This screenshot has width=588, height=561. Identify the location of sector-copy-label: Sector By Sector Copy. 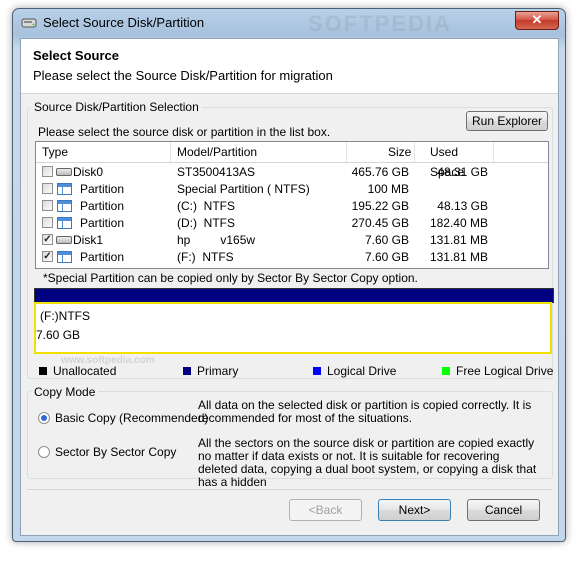
(115, 452).